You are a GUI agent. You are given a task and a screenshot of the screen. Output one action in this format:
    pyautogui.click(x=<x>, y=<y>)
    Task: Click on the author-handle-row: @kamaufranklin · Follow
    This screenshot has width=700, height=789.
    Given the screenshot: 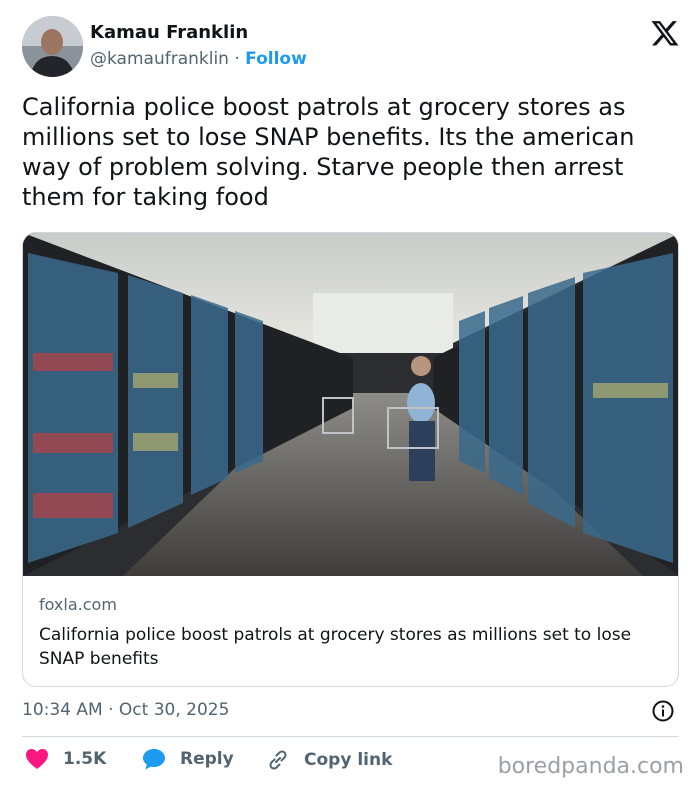 What is the action you would take?
    pyautogui.click(x=198, y=59)
    